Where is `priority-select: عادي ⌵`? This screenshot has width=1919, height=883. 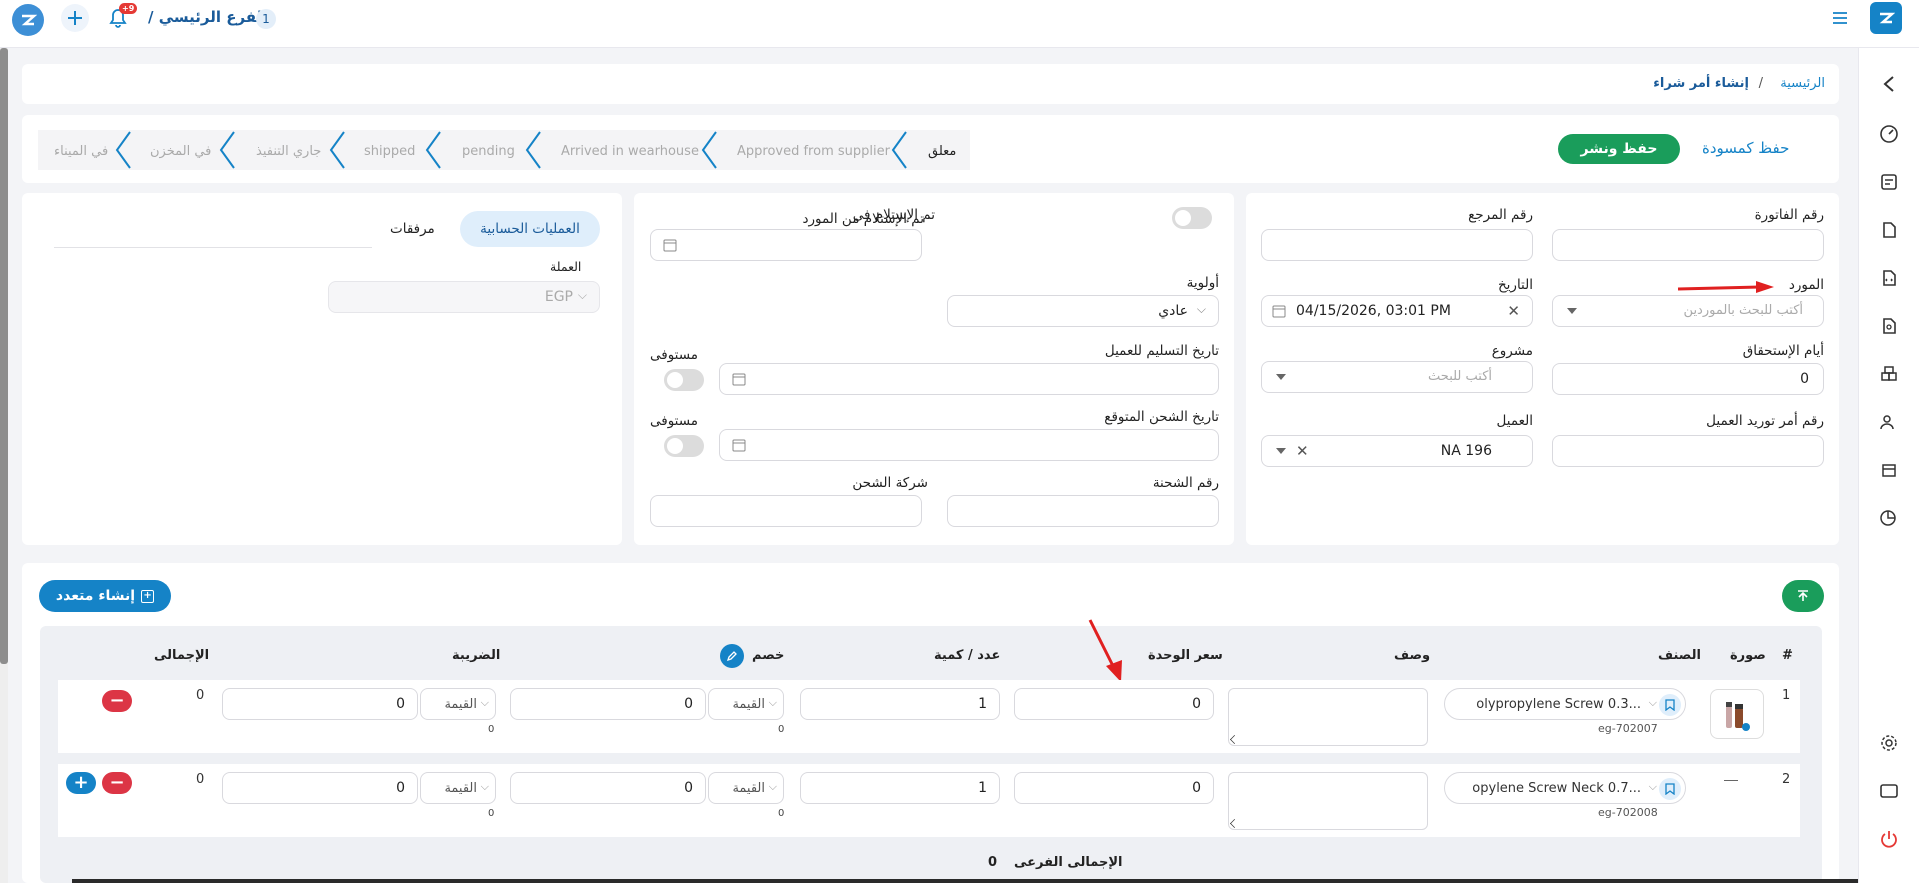 priority-select: عادي ⌵ is located at coordinates (1083, 311).